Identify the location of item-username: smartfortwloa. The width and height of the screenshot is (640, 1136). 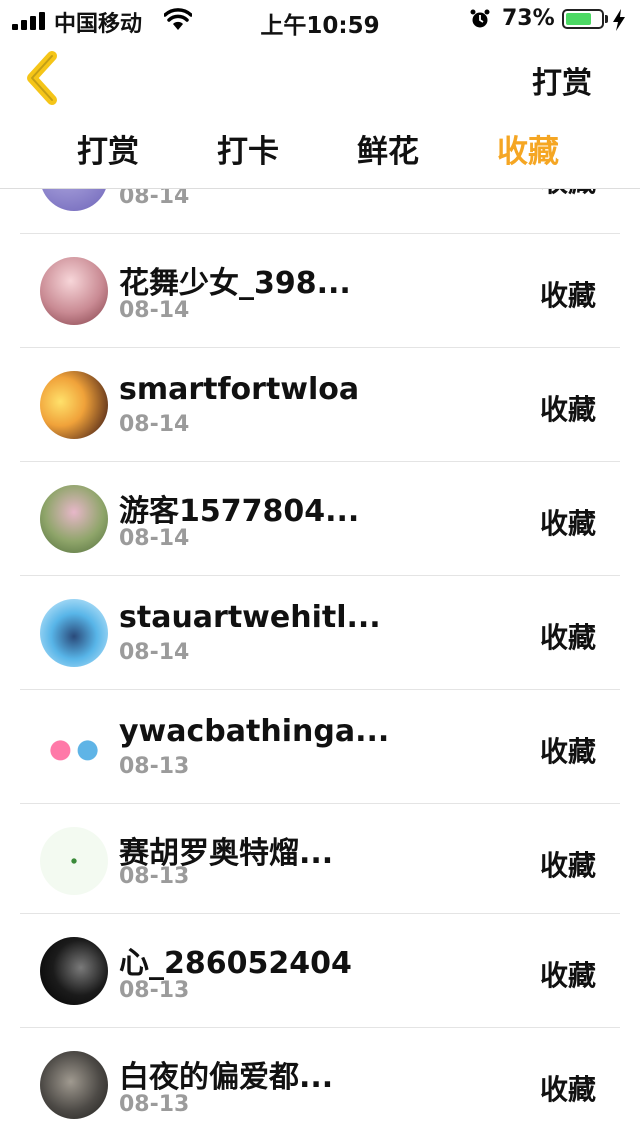
(239, 389).